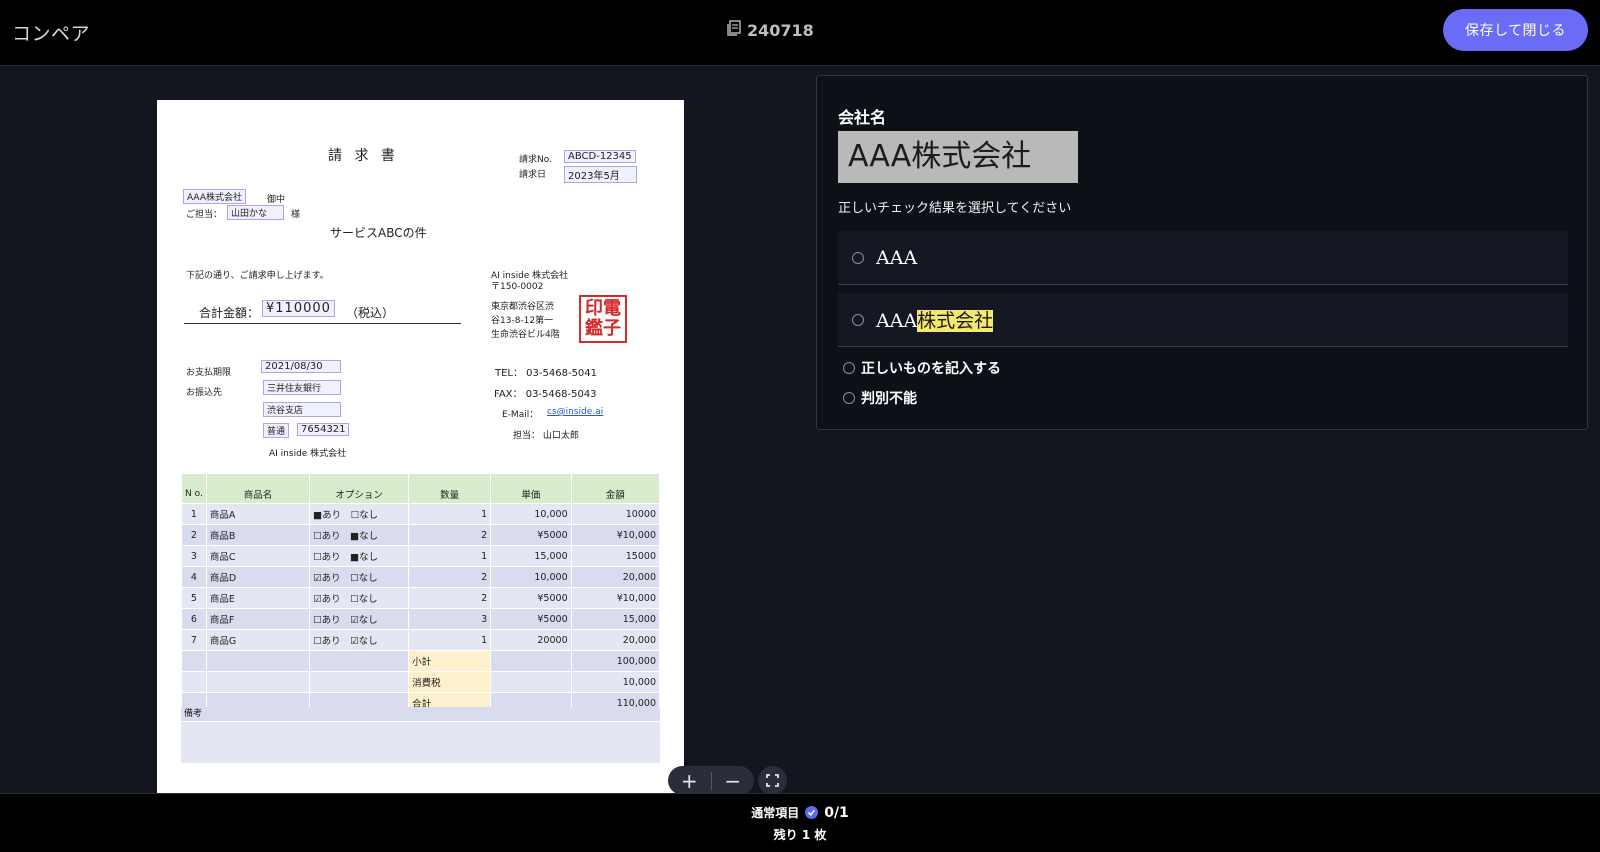 This screenshot has width=1600, height=852. Describe the element at coordinates (533, 175) in the screenshot. I see `invoice-date-label: 請求日` at that location.